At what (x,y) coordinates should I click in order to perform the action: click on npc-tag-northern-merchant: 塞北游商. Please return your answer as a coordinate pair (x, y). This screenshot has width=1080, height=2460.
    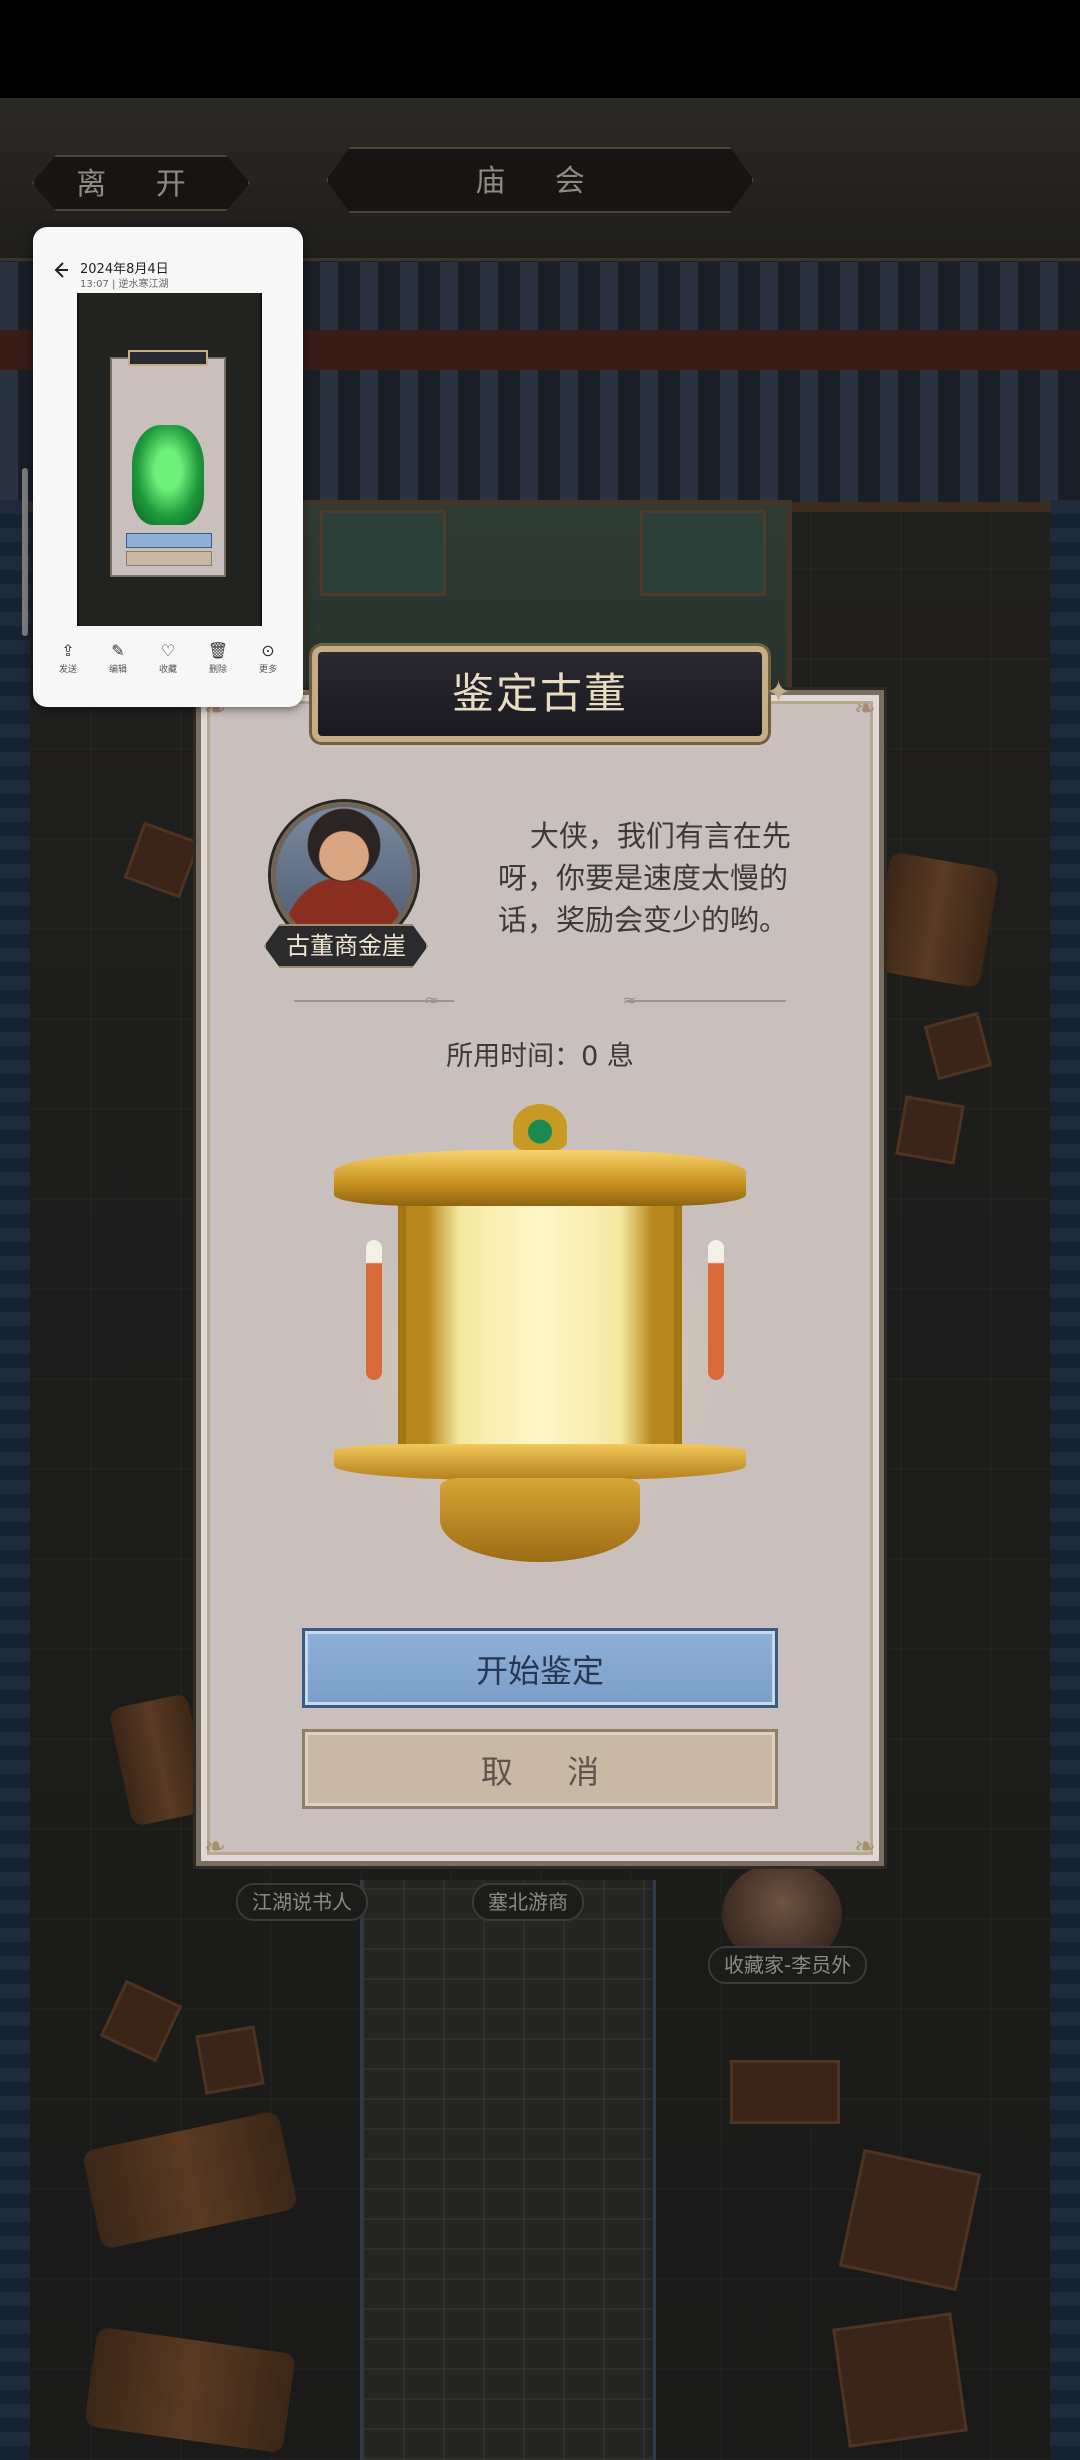
    Looking at the image, I should click on (528, 1902).